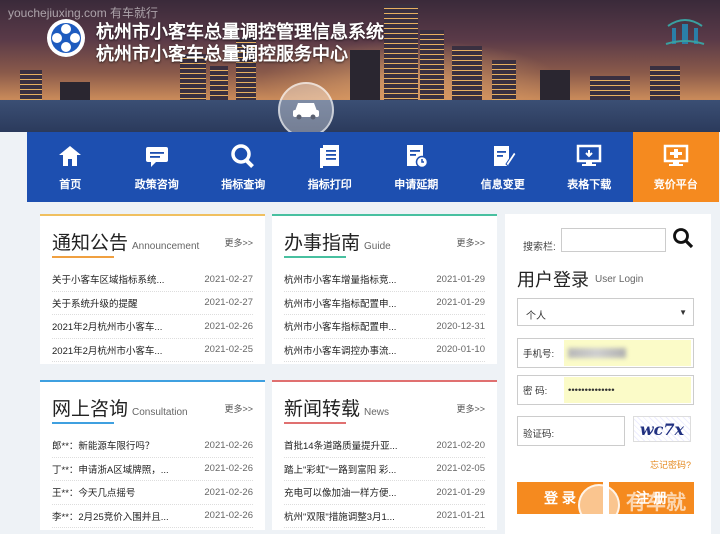 The image size is (720, 534). Describe the element at coordinates (152, 303) in the screenshot. I see `list-item: 关于系统升级的提醒 2021-02-27` at that location.